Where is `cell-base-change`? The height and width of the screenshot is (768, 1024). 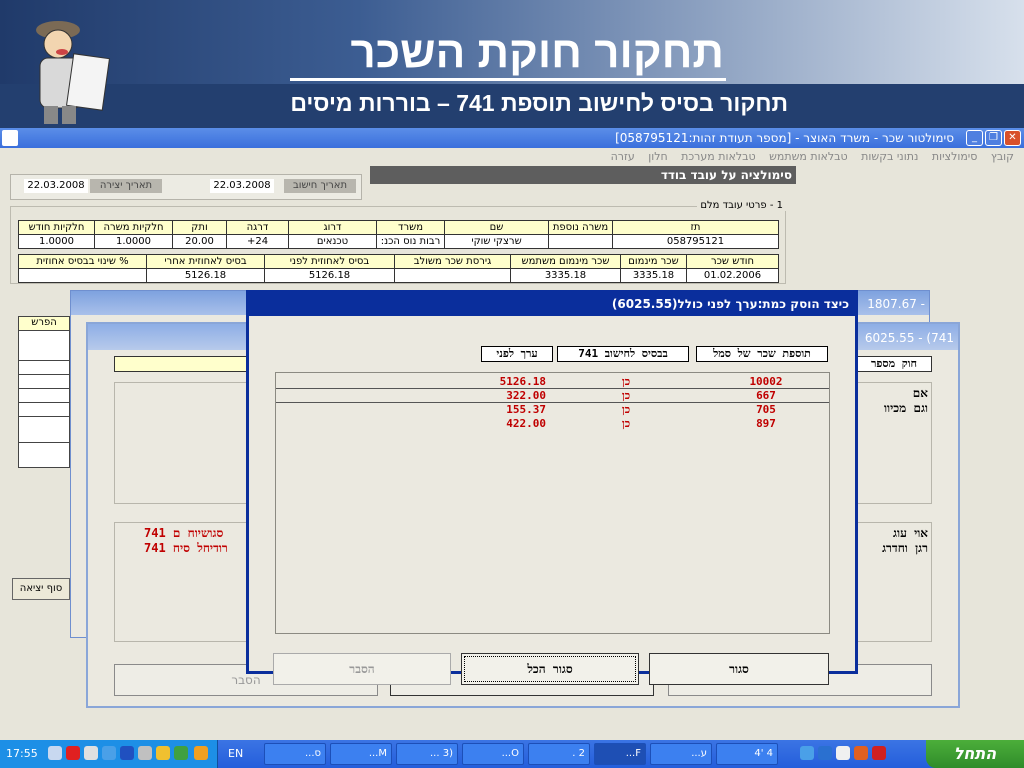 cell-base-change is located at coordinates (82, 275).